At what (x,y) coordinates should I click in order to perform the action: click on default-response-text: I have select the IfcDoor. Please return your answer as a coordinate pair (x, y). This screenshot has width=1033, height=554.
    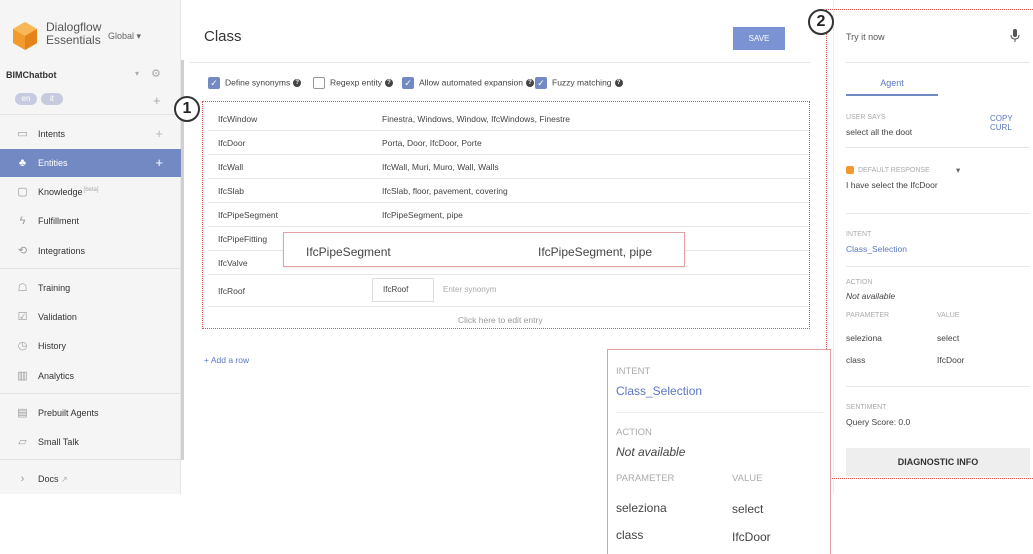
    Looking at the image, I should click on (892, 185).